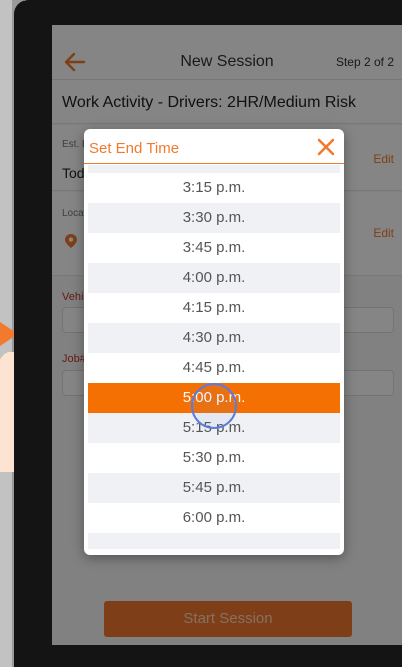 Image resolution: width=402 pixels, height=667 pixels. Describe the element at coordinates (214, 541) in the screenshot. I see `time-option-partial` at that location.